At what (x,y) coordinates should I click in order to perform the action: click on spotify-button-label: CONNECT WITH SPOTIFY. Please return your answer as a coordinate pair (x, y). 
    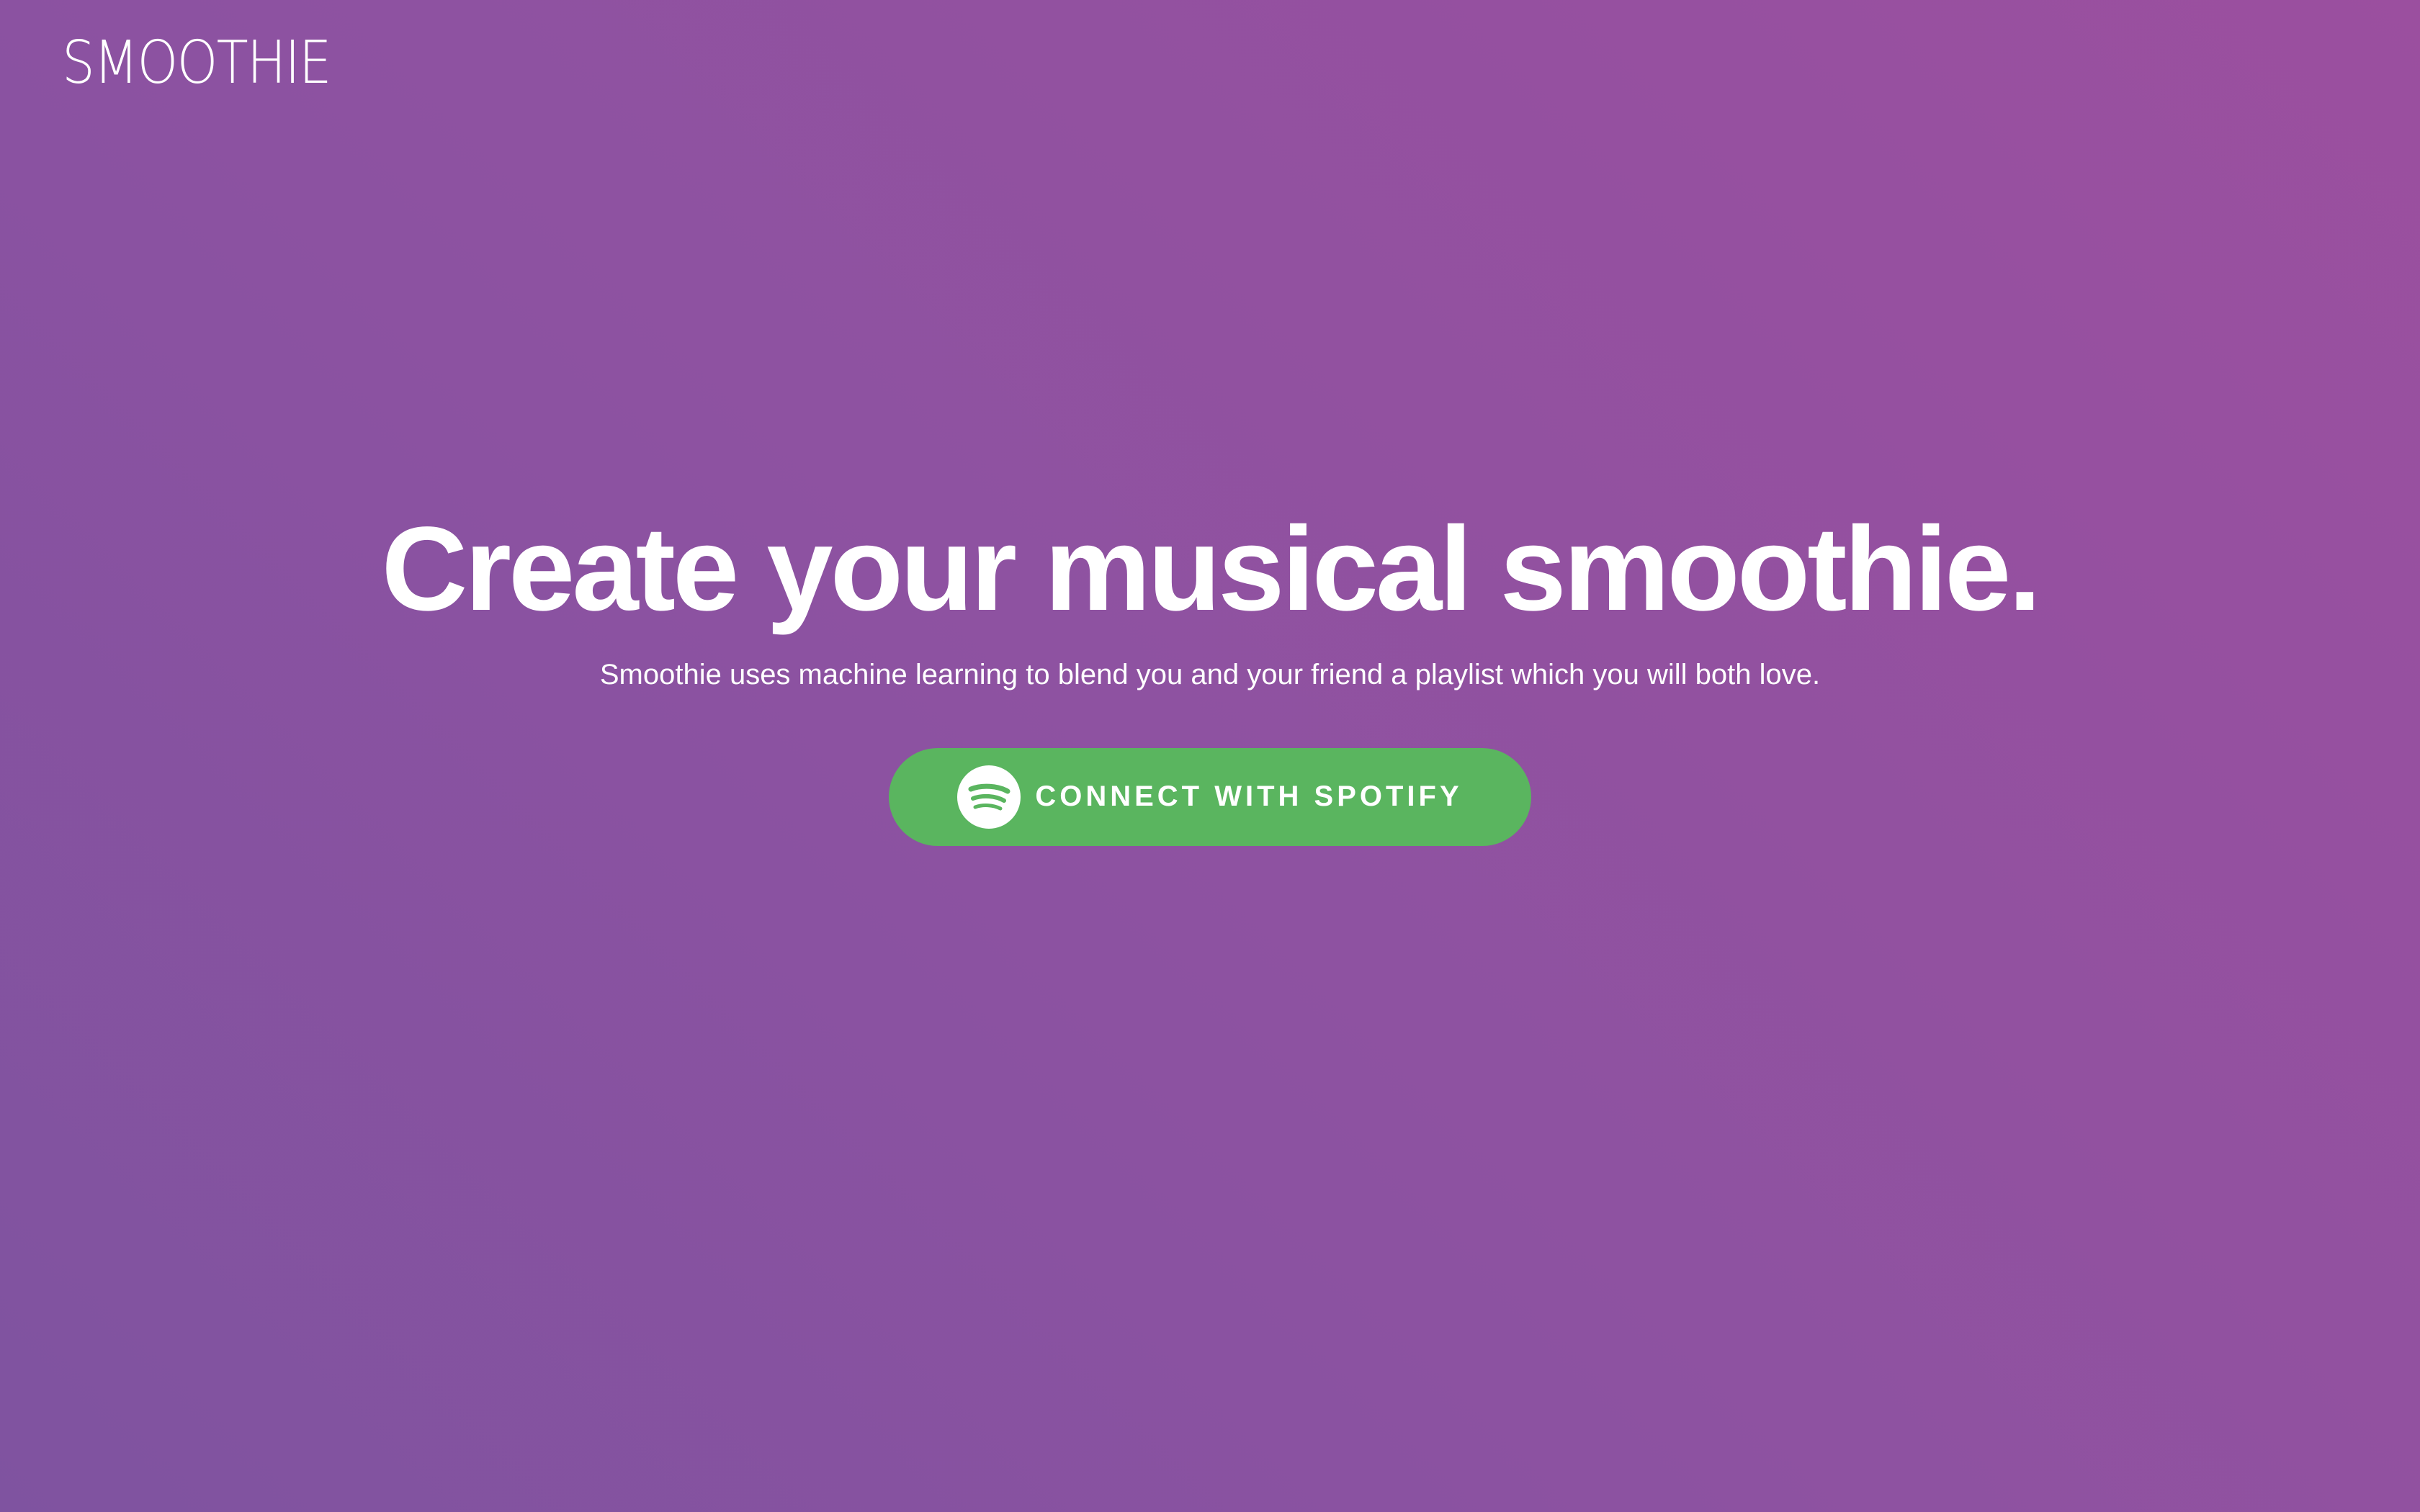
    Looking at the image, I should click on (1249, 796).